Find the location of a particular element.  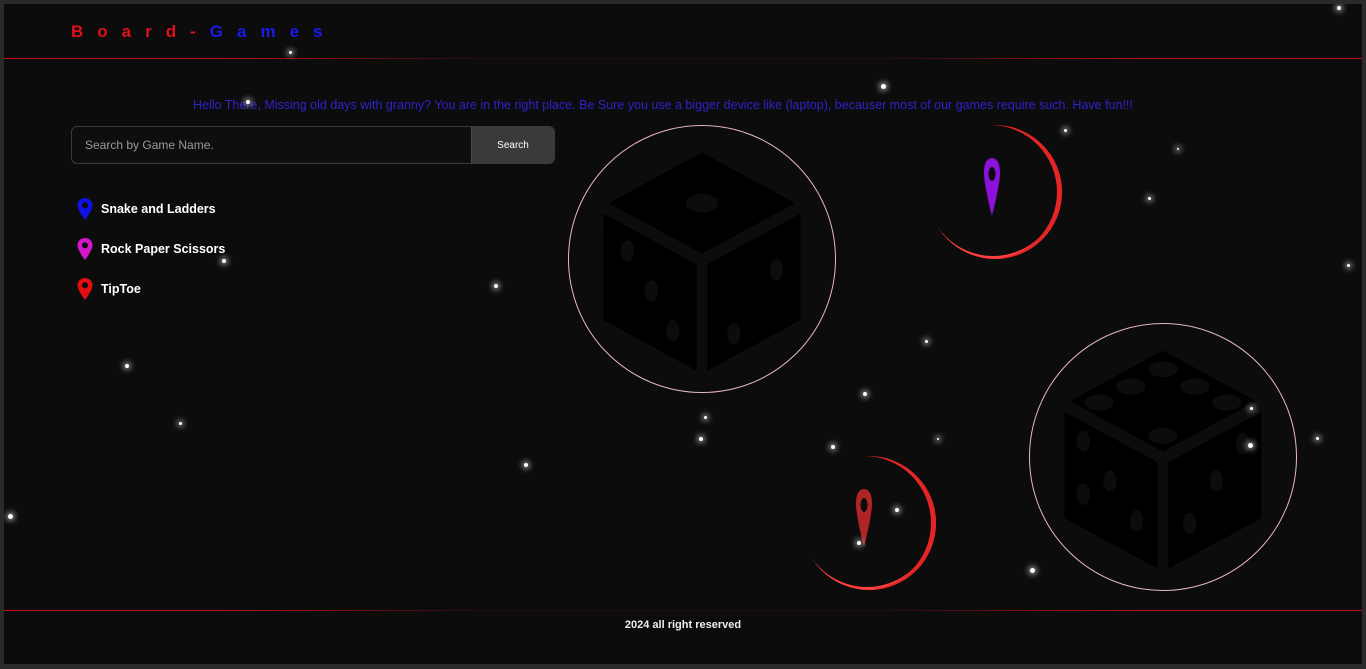

game-label: TipToe is located at coordinates (121, 289).